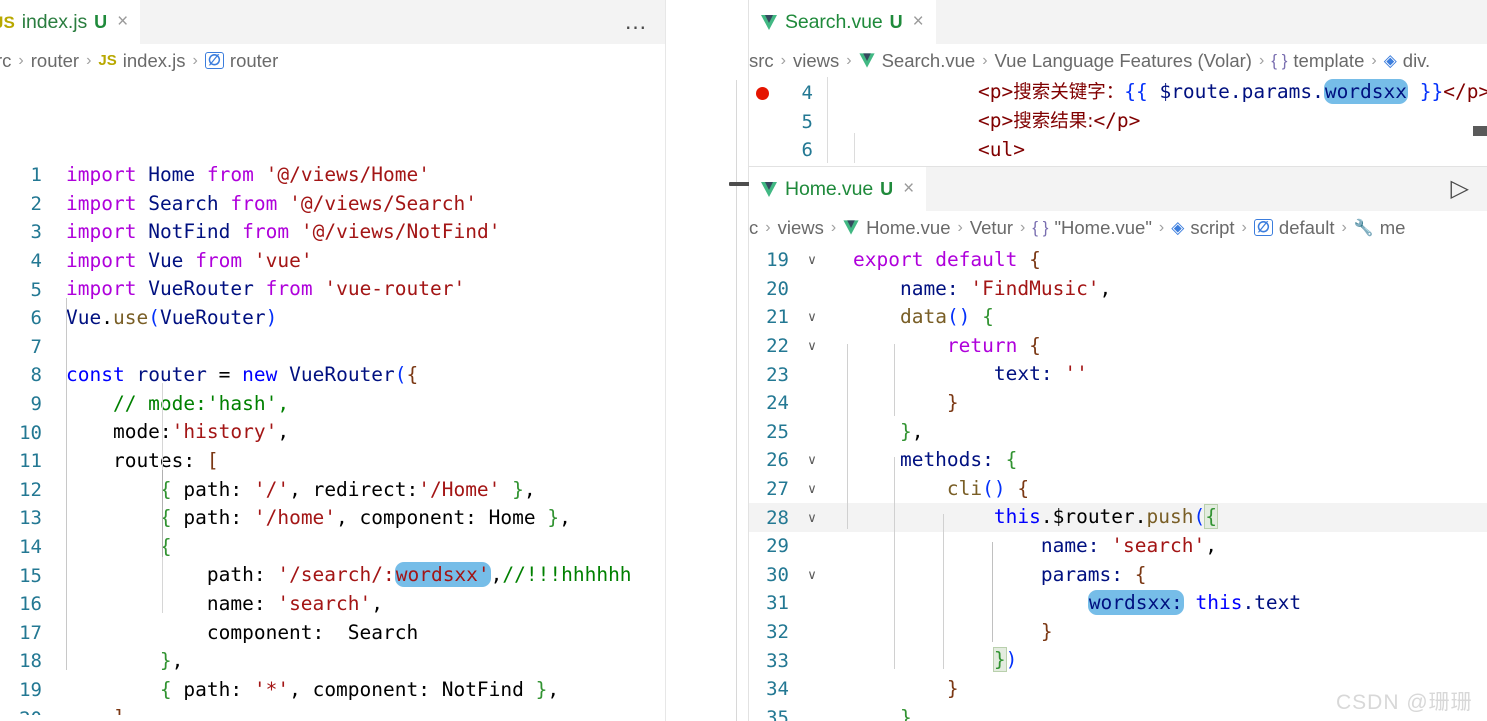 The image size is (1487, 721). I want to click on breadcrumb-seg-default: default, so click(1307, 228).